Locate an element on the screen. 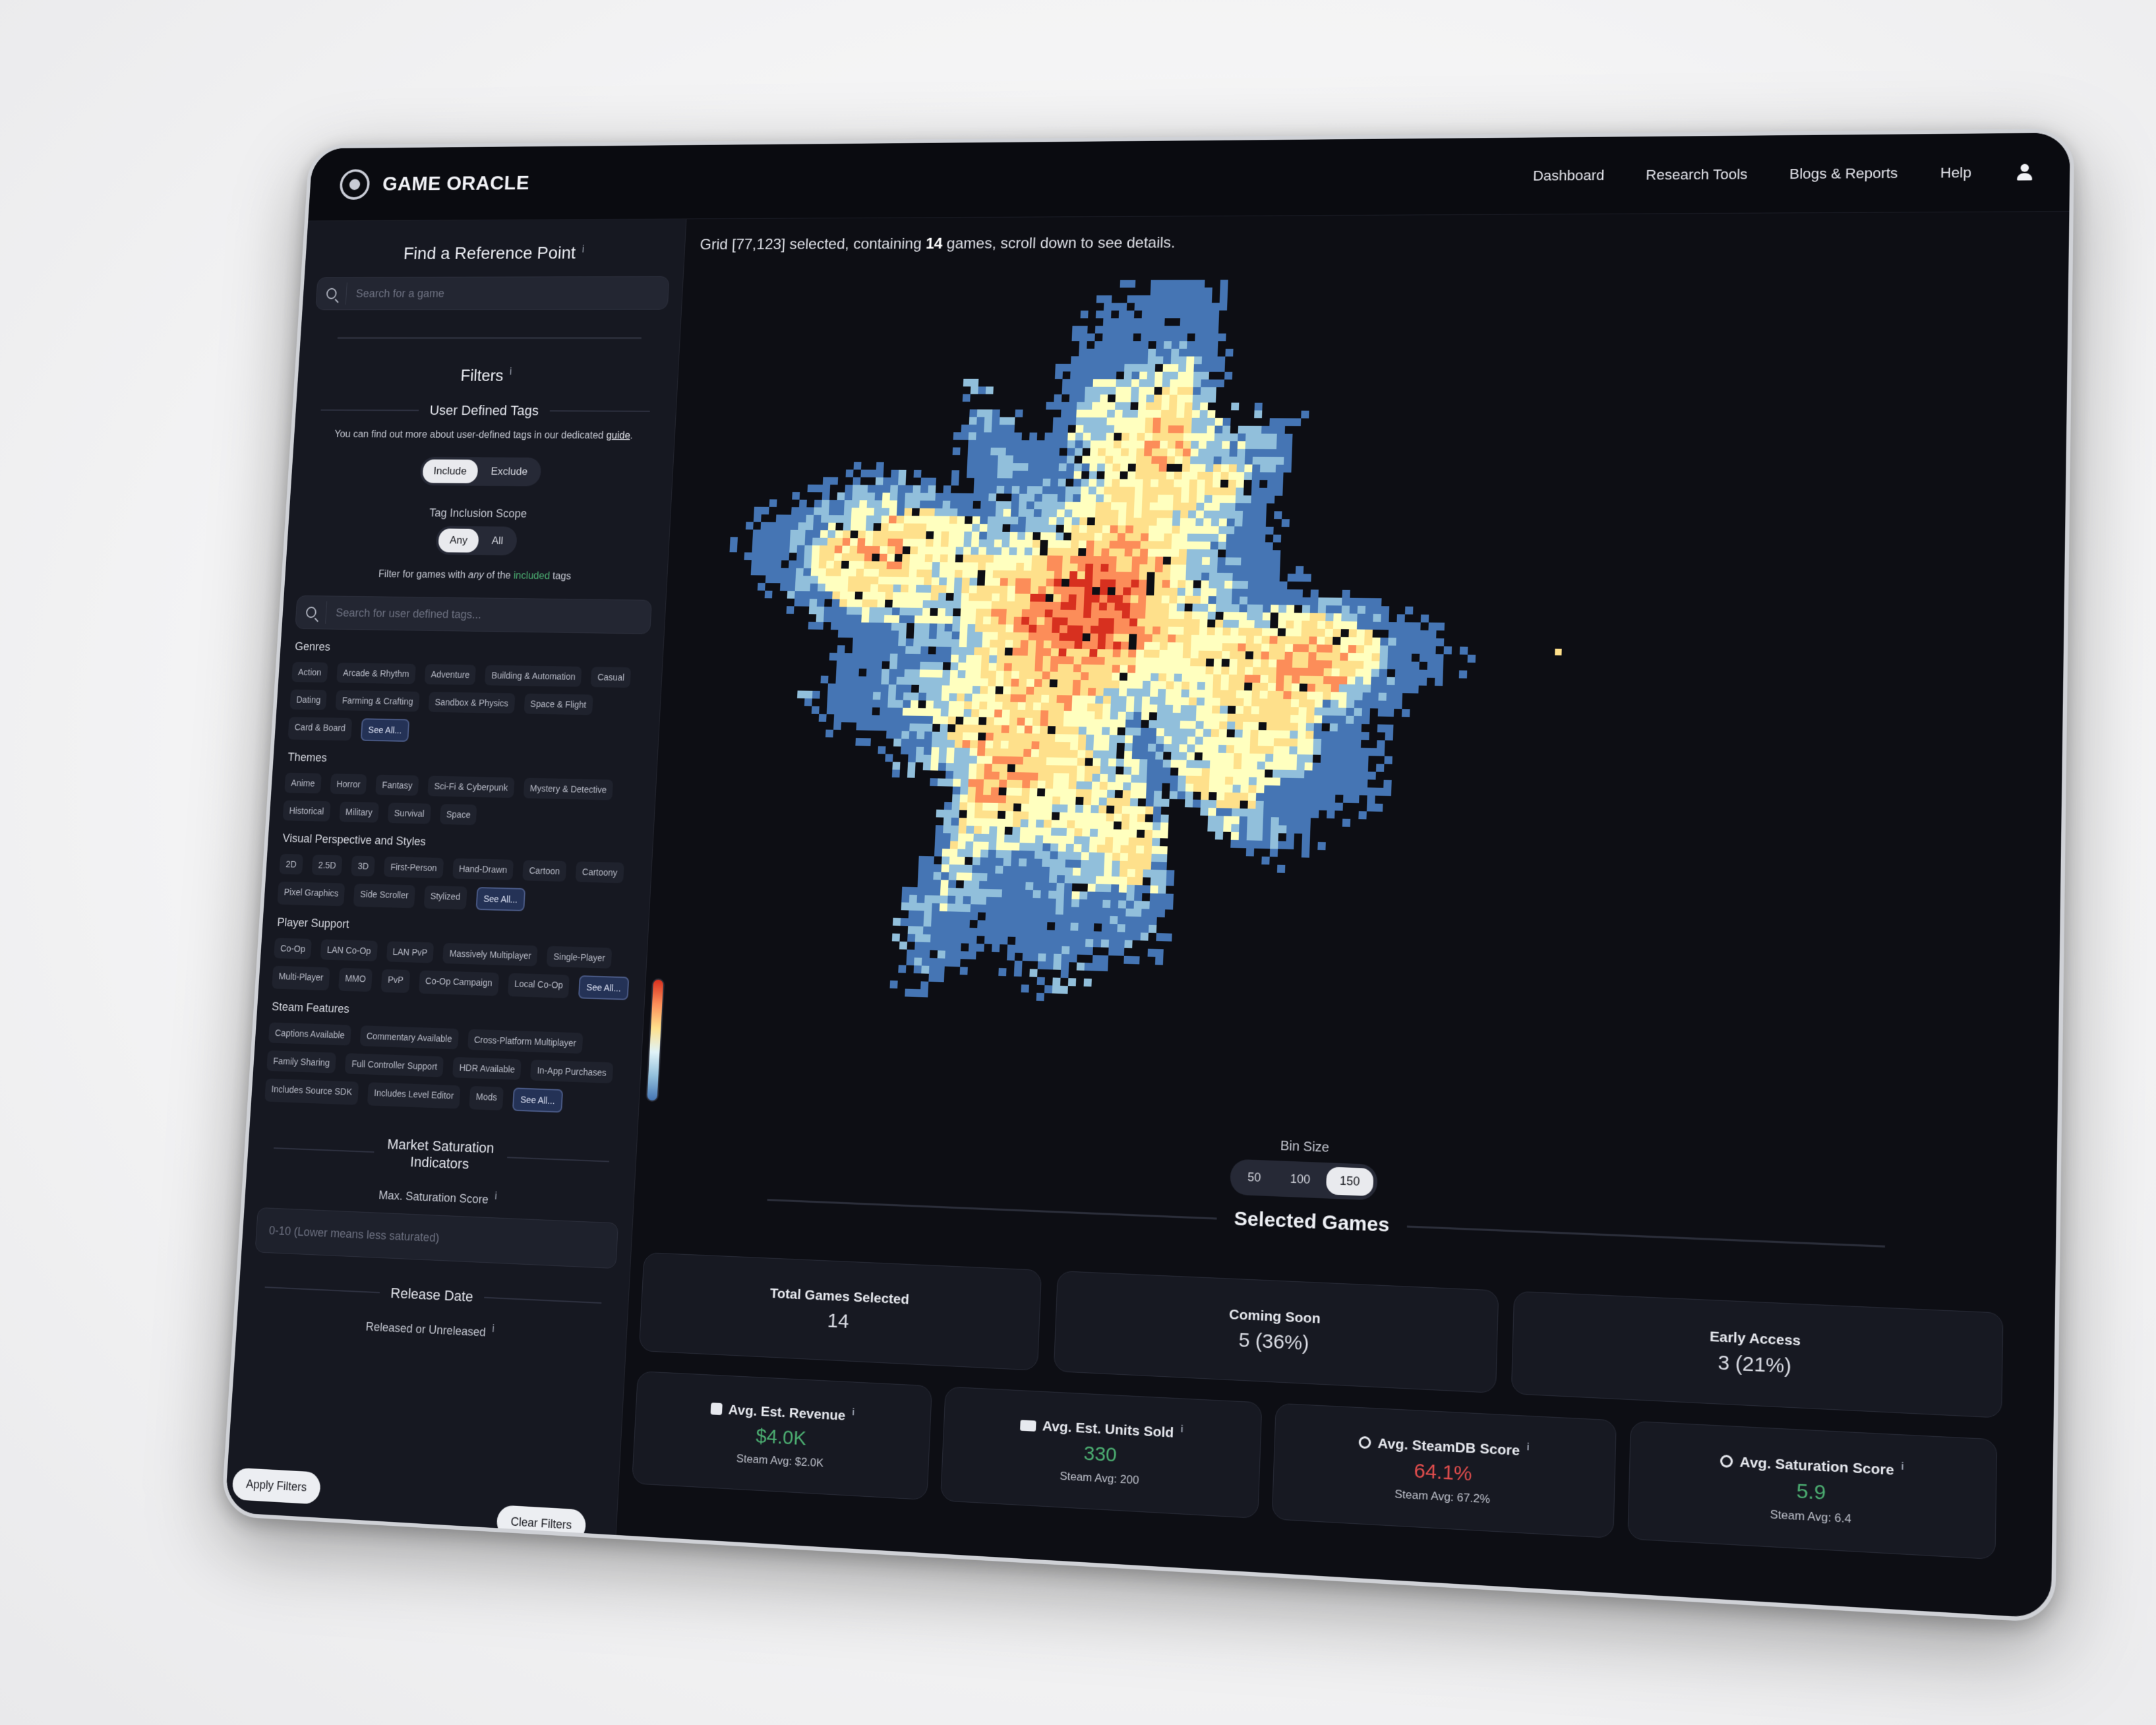 This screenshot has height=1725, width=2156. info-icon: i is located at coordinates (1181, 1428).